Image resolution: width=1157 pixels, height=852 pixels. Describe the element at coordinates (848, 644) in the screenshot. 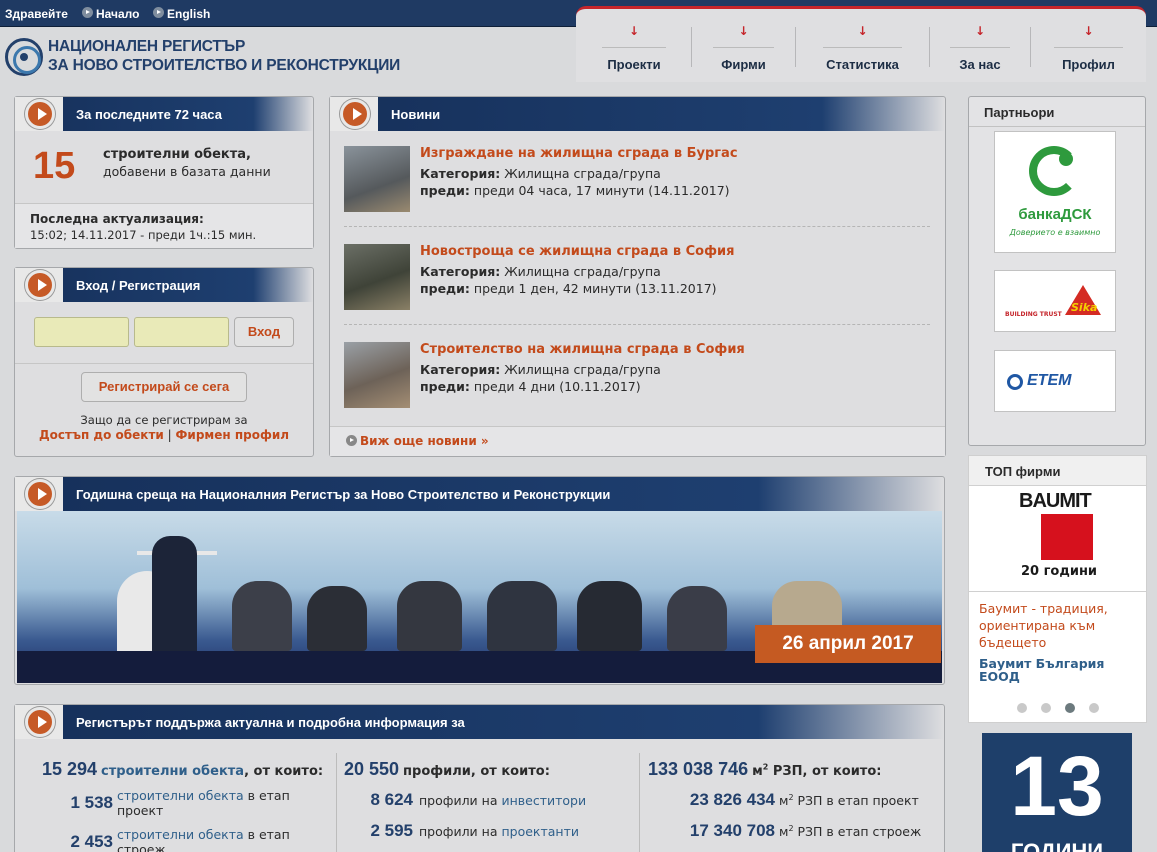

I see `event-date-badge: 26 април 2017` at that location.